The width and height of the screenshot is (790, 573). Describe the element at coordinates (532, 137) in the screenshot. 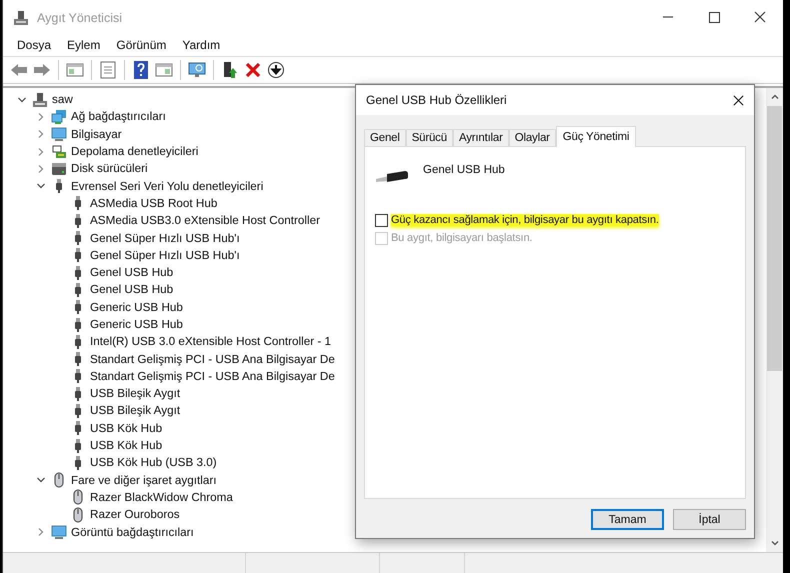

I see `tab: Olaylar` at that location.